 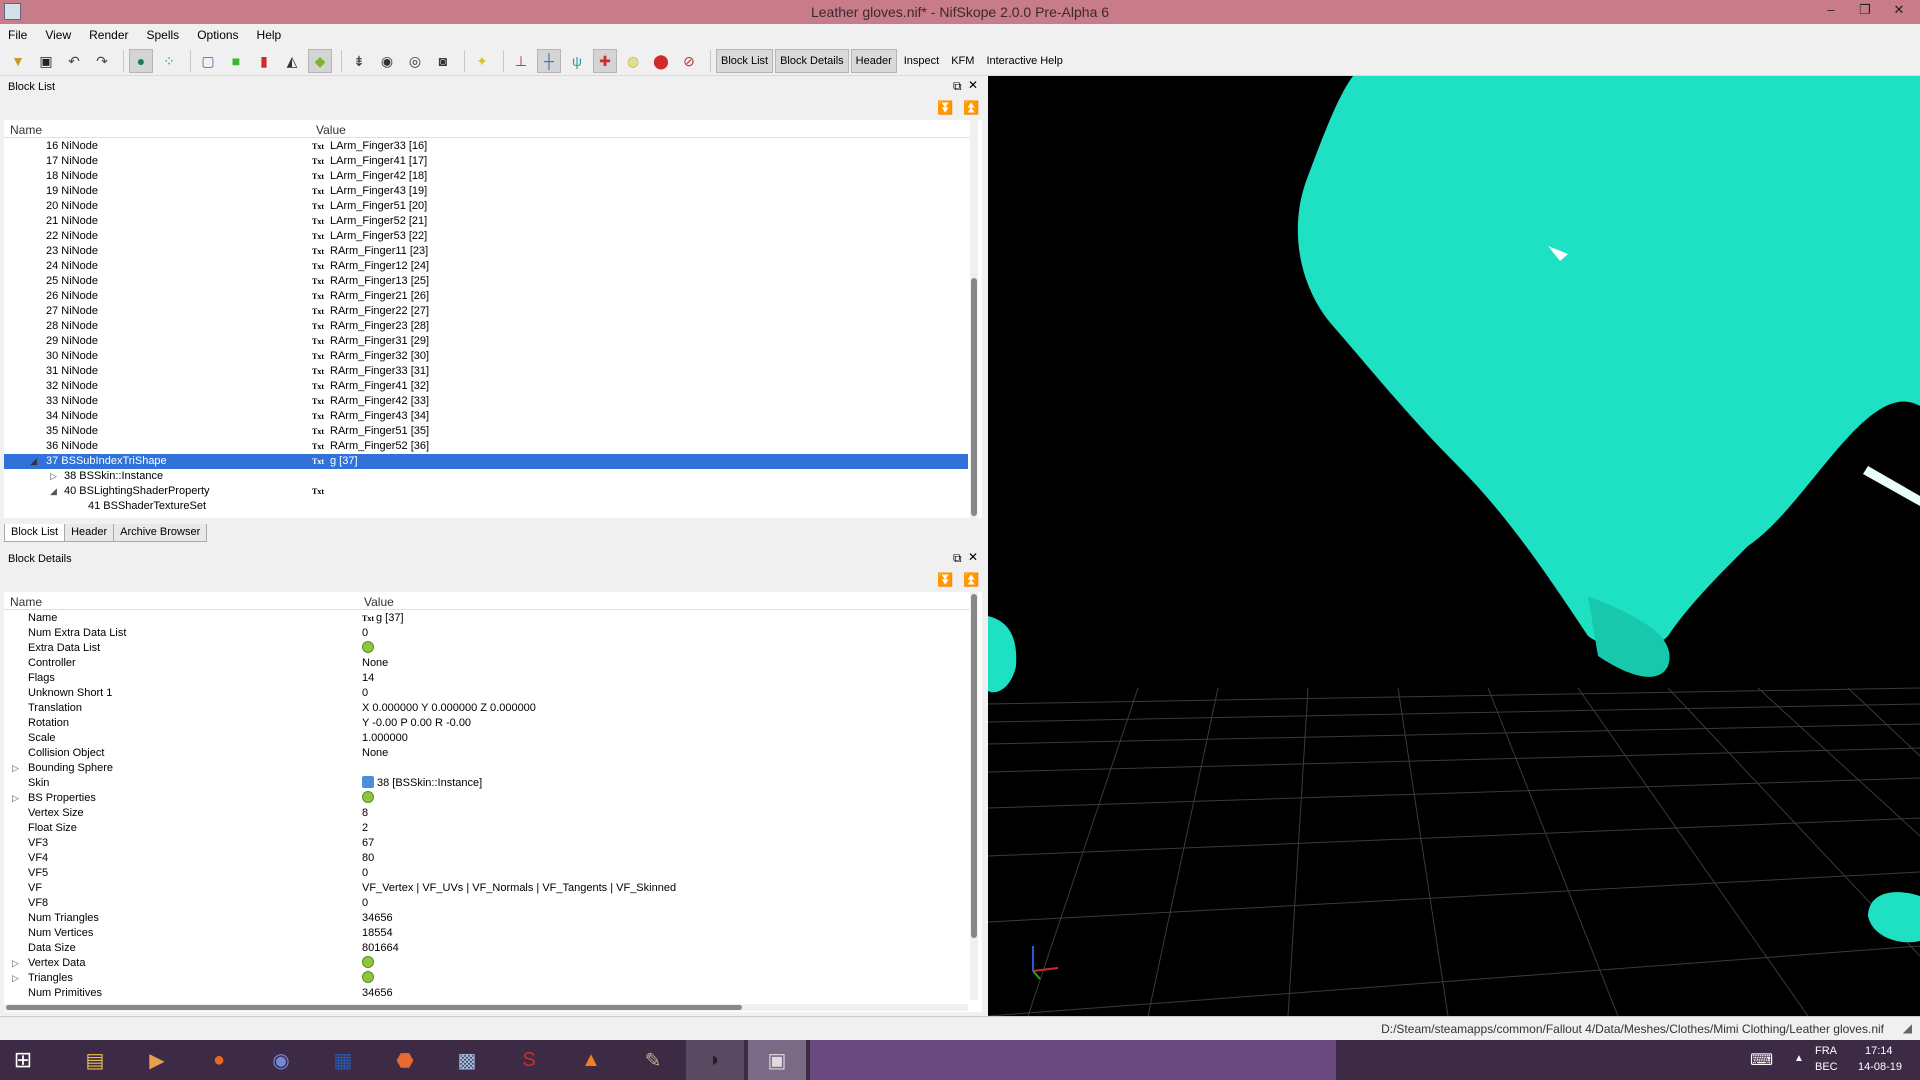 I want to click on detail-row: VF8 0, so click(x=486, y=903).